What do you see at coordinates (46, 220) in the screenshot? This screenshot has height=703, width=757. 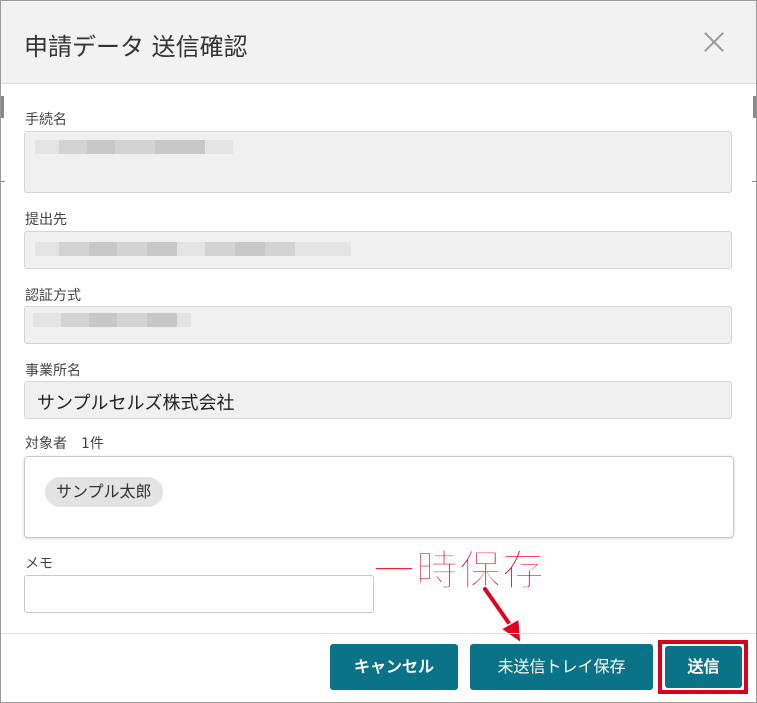 I see `submit-to-label: 提出先` at bounding box center [46, 220].